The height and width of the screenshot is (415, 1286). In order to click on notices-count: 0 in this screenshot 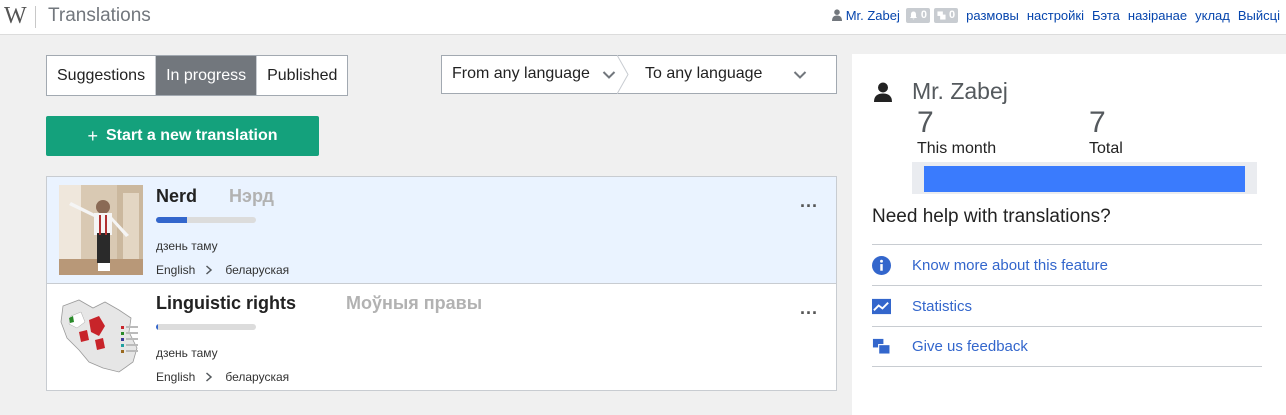, I will do `click(952, 15)`.